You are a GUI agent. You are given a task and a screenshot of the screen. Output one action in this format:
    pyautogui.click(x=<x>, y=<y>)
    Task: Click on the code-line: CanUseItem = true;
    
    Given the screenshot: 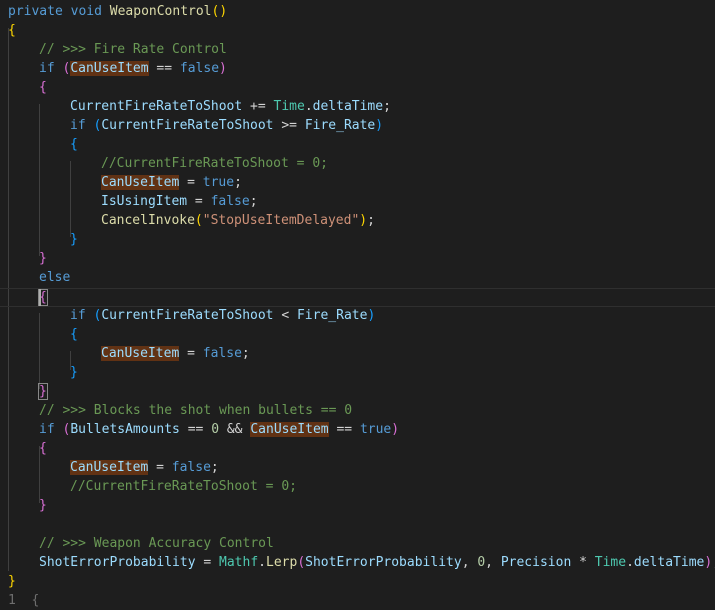 What is the action you would take?
    pyautogui.click(x=408, y=182)
    